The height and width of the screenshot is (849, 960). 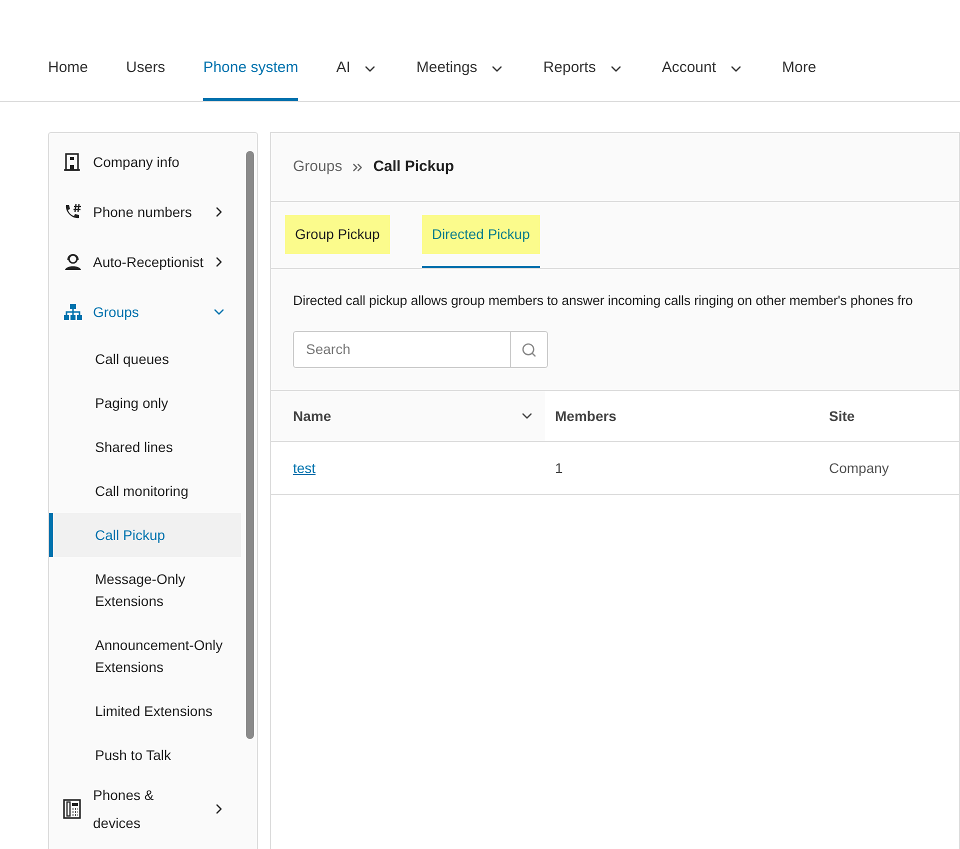 I want to click on column-header: Site, so click(x=889, y=416).